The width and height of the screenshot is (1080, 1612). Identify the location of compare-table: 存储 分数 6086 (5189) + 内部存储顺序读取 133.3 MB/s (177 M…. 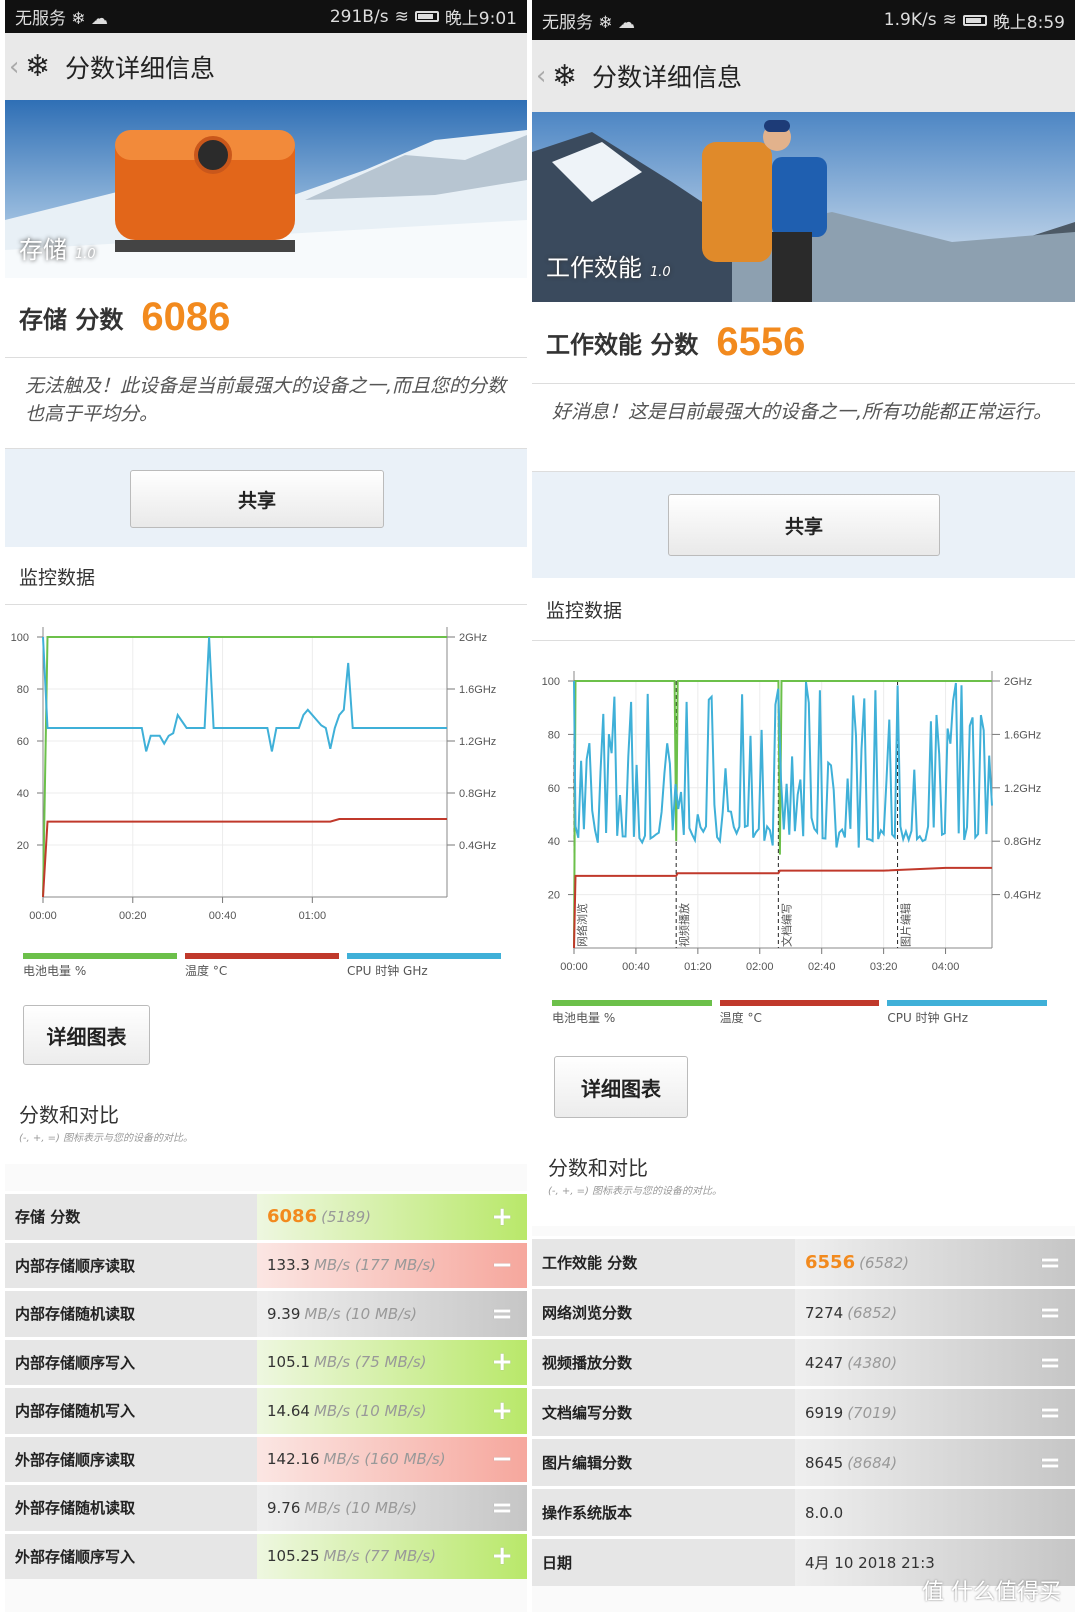
(266, 1401).